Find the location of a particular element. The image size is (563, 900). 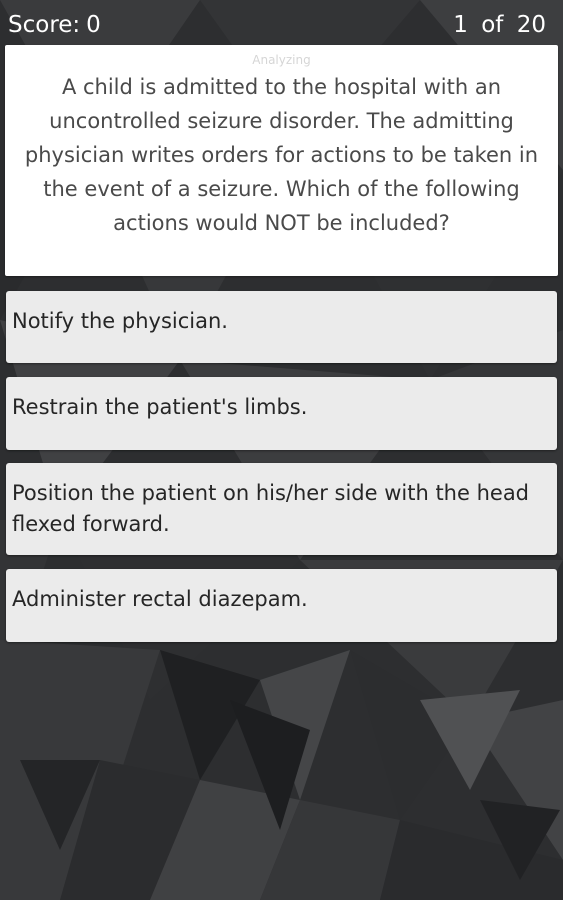

answer-option-2: Restrain the patient's limbs. is located at coordinates (281, 413).